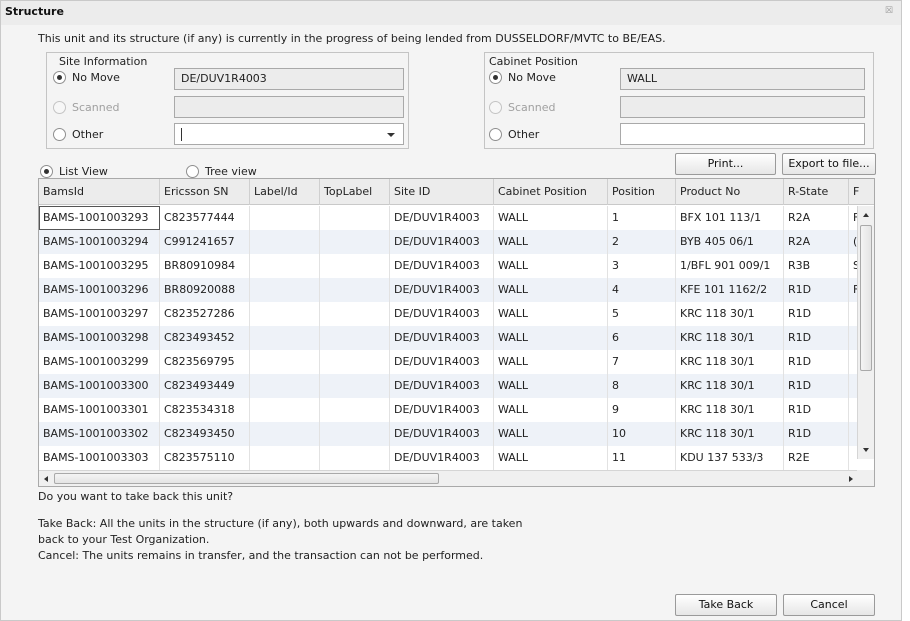 The image size is (910, 621). I want to click on table-cell: BAMS-1001003294, so click(99, 242).